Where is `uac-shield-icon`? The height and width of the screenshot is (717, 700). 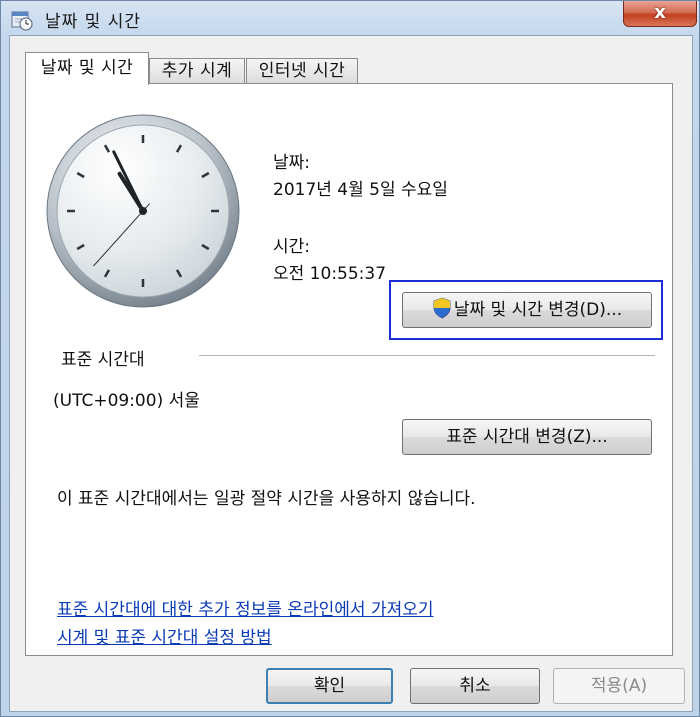
uac-shield-icon is located at coordinates (442, 308).